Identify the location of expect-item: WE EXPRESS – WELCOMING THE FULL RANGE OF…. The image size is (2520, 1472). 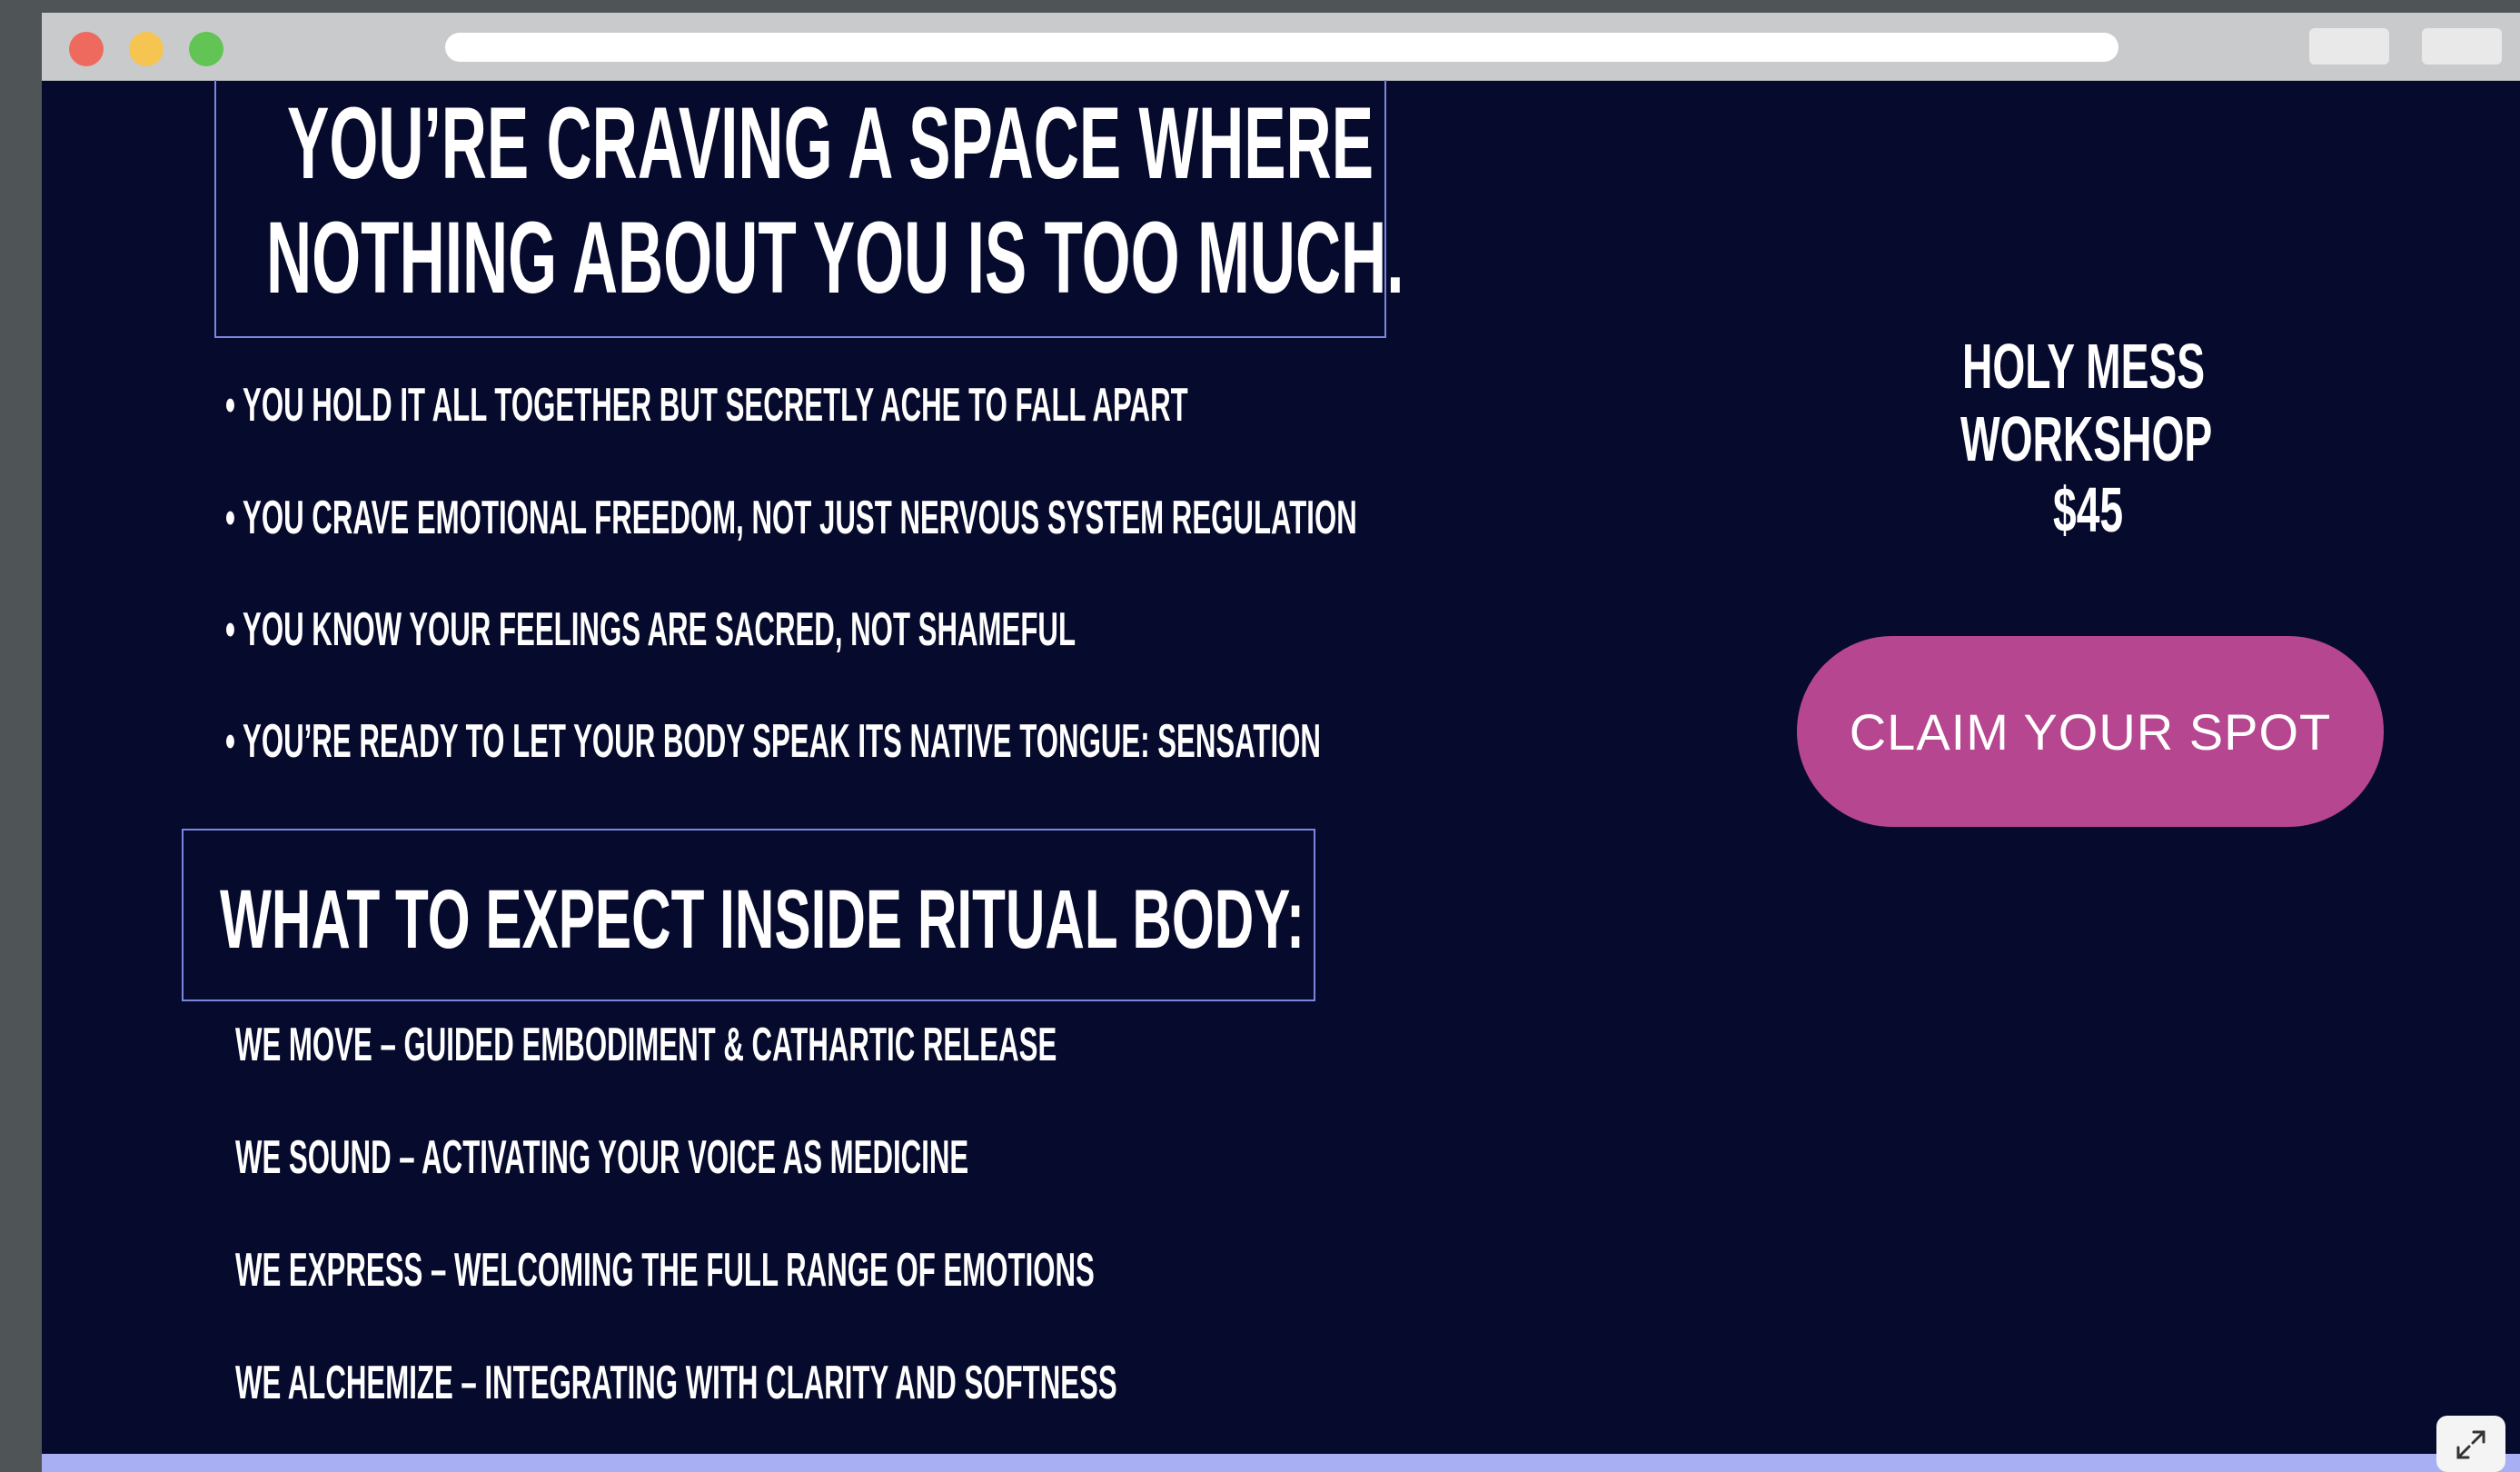
(665, 1270).